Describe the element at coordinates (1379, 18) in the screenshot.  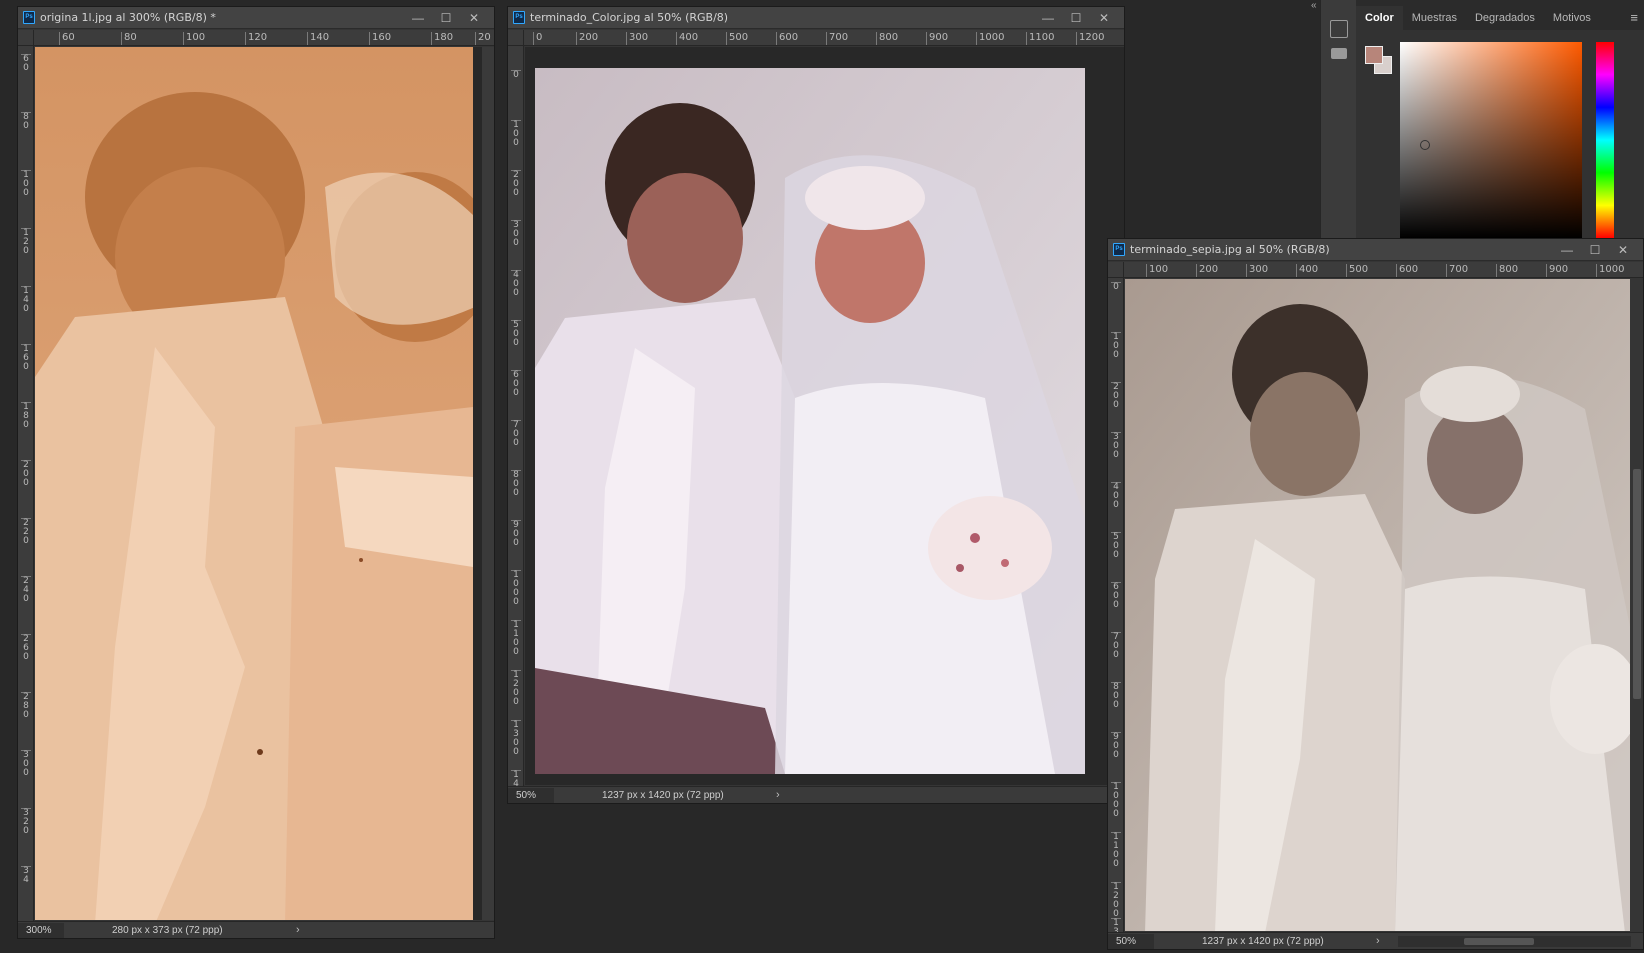
I see `tab-color: Color` at that location.